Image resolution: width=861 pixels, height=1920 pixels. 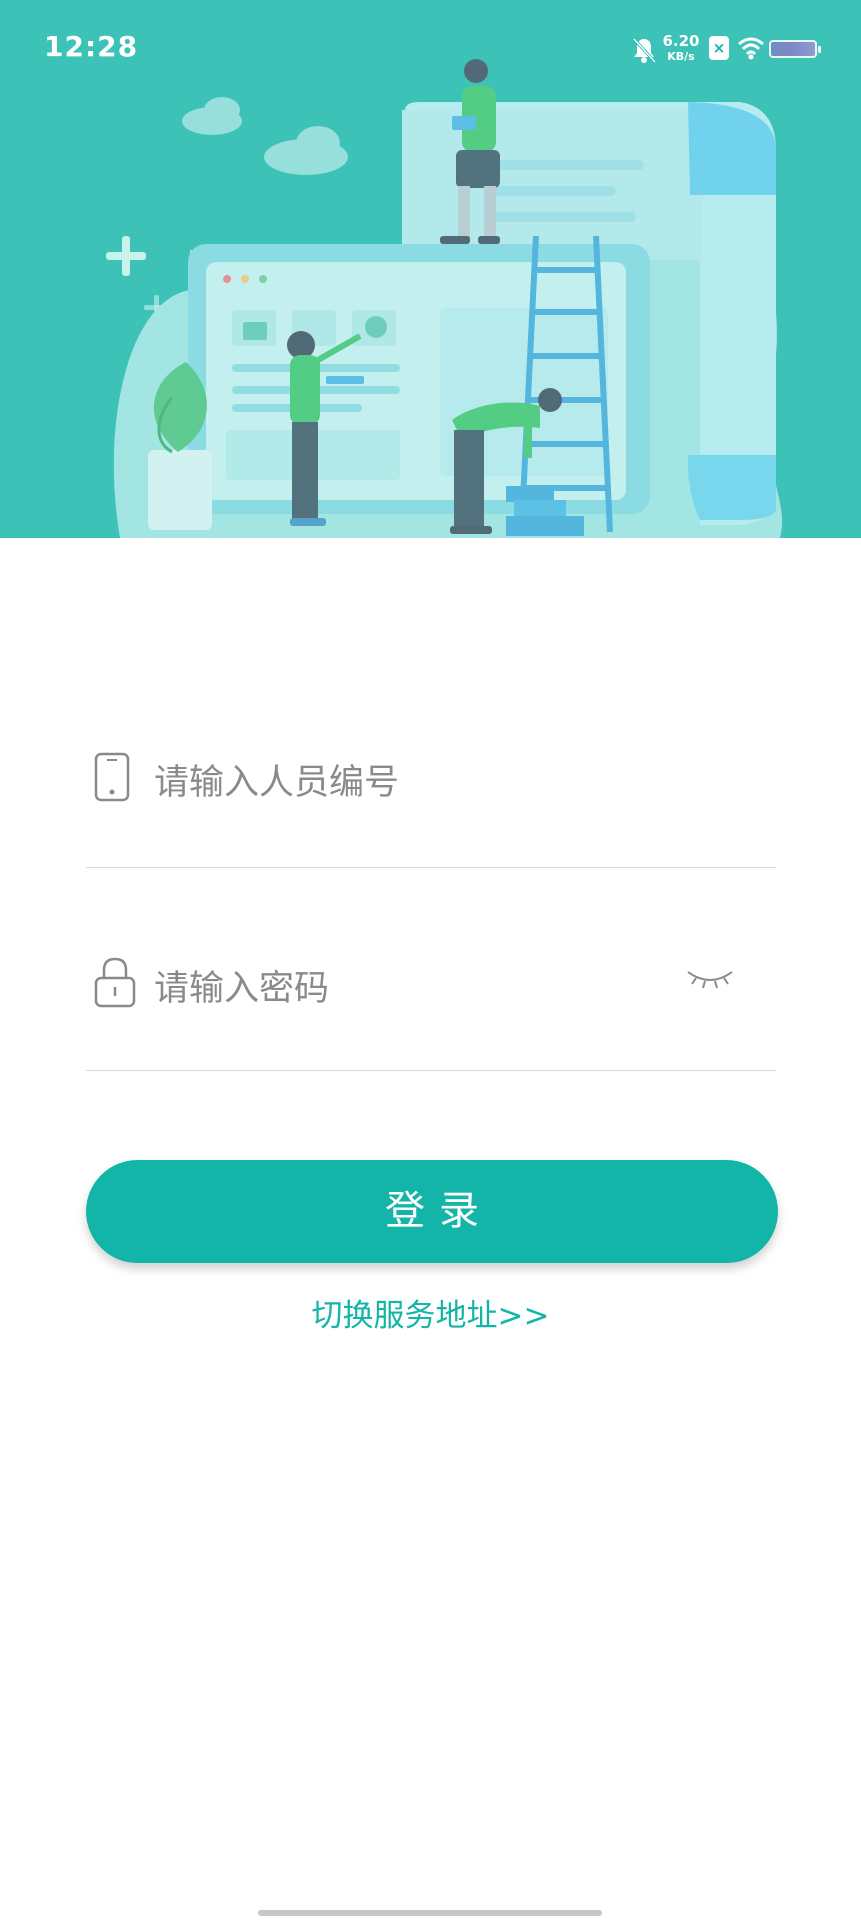 What do you see at coordinates (241, 985) in the screenshot?
I see `password-input: 请输入密码` at bounding box center [241, 985].